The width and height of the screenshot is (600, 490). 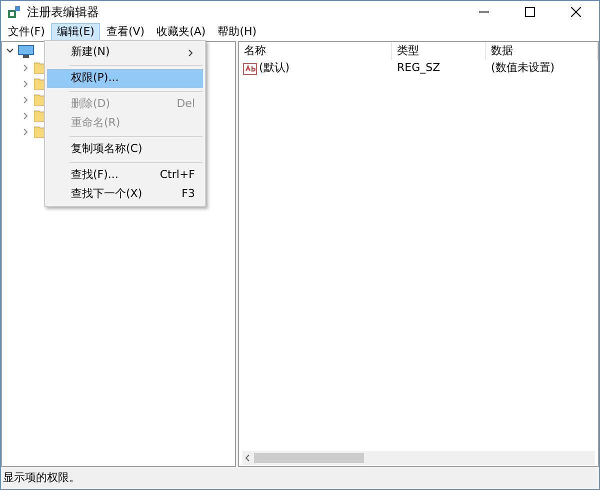 I want to click on column-header: 数据, so click(x=542, y=51).